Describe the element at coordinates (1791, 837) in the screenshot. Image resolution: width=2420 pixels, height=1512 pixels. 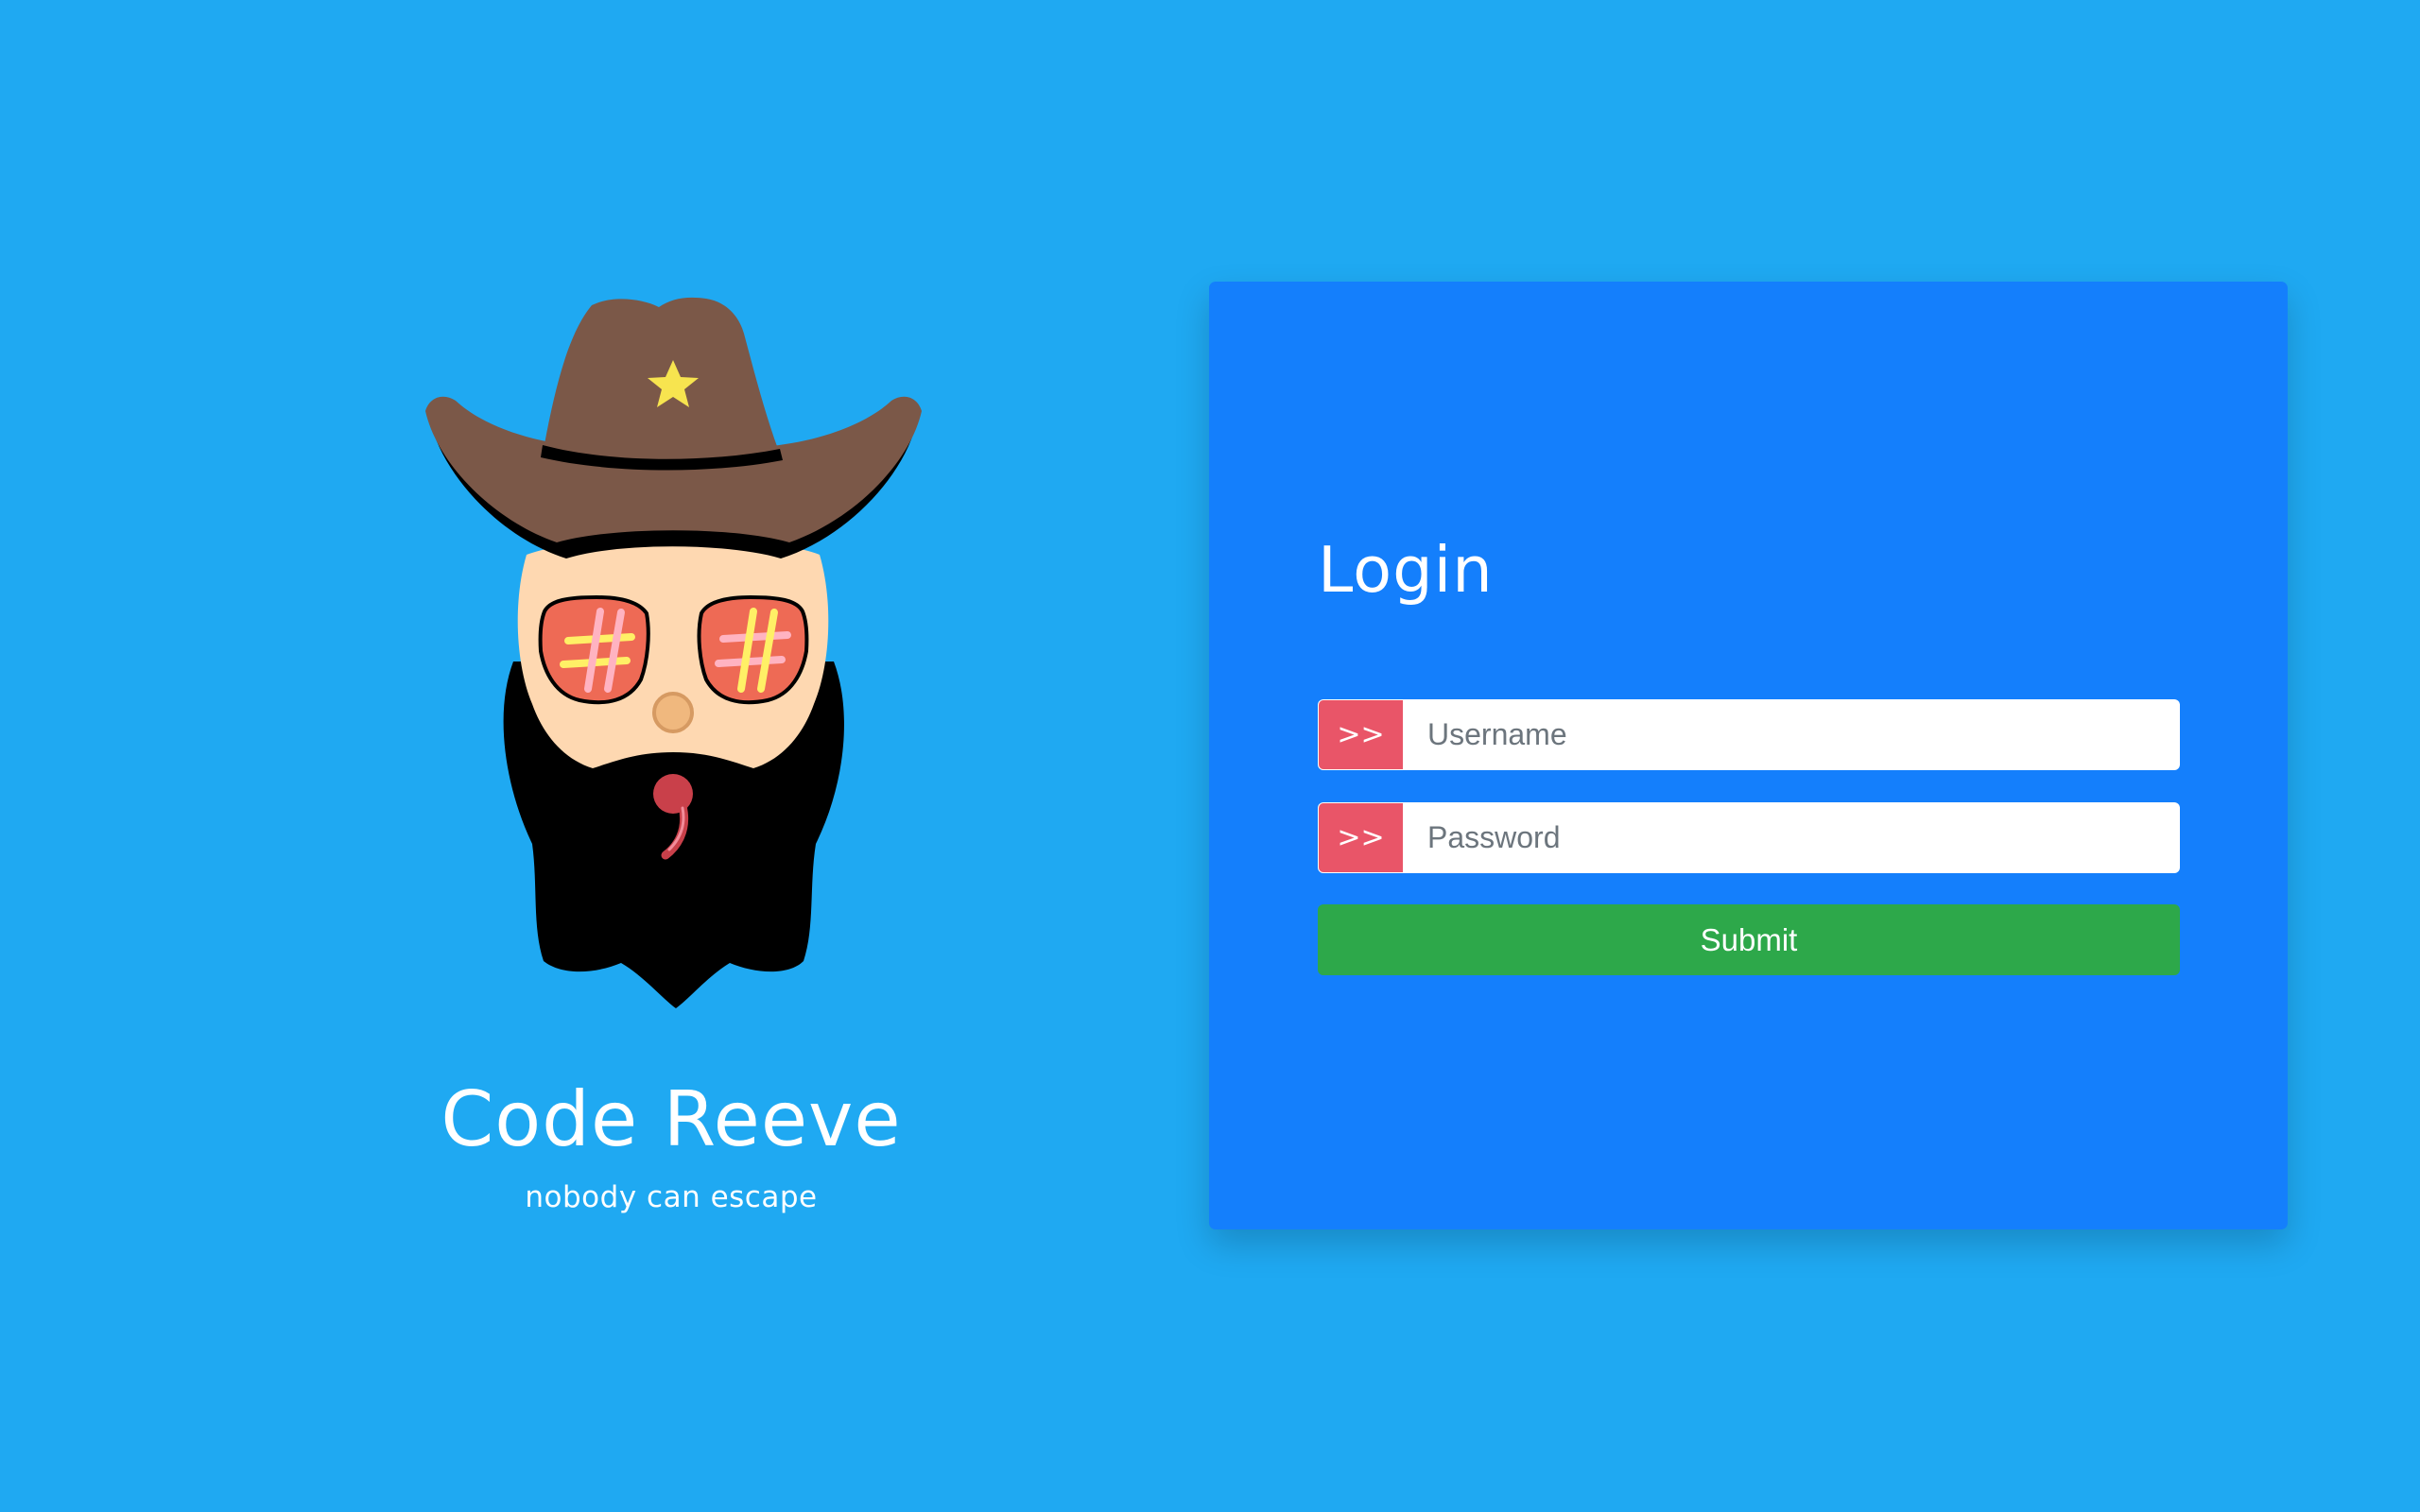
I see `password-input` at that location.